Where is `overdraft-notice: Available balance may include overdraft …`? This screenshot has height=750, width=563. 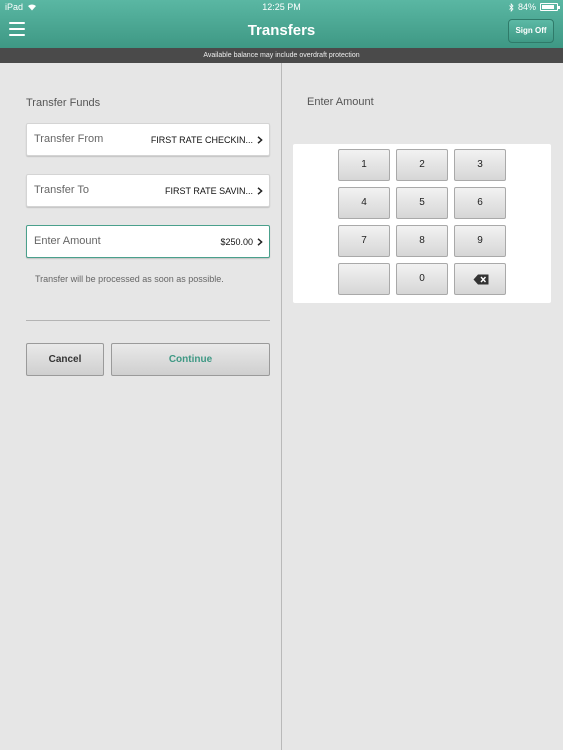 overdraft-notice: Available balance may include overdraft … is located at coordinates (281, 55).